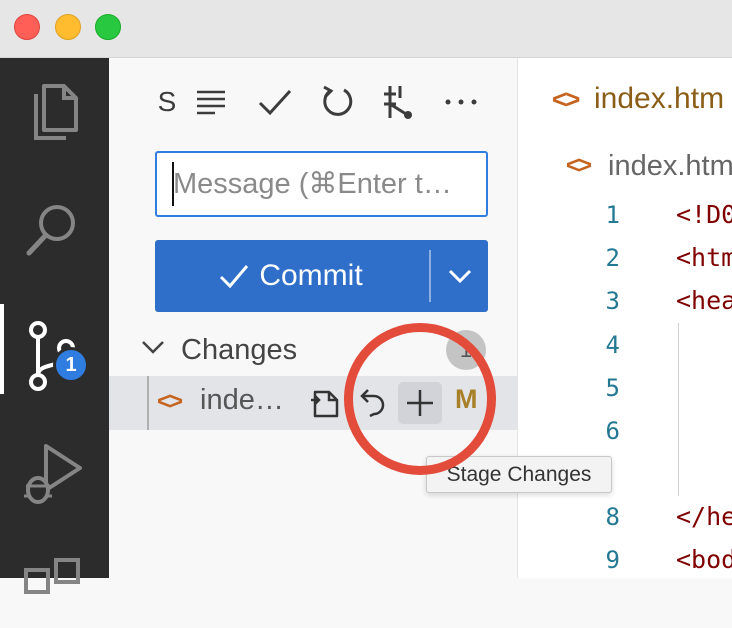 The image size is (732, 628). I want to click on changed-file-row: <> inde… M, so click(313, 403).